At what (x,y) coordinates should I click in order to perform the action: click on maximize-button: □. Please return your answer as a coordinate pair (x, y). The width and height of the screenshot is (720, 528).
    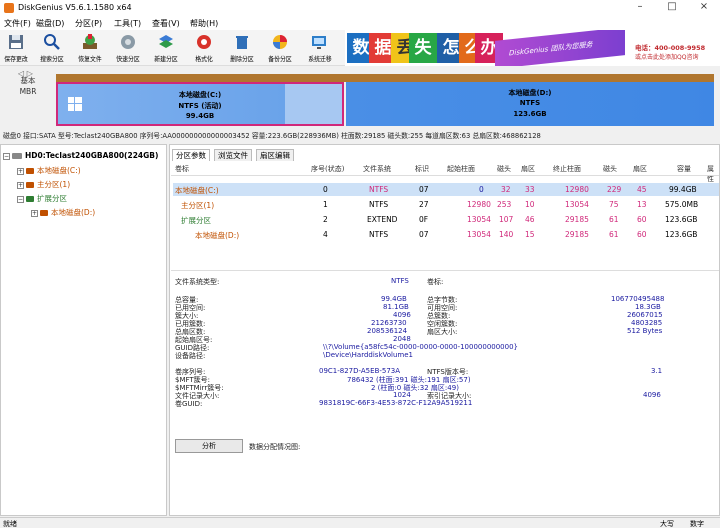
    Looking at the image, I should click on (672, 8).